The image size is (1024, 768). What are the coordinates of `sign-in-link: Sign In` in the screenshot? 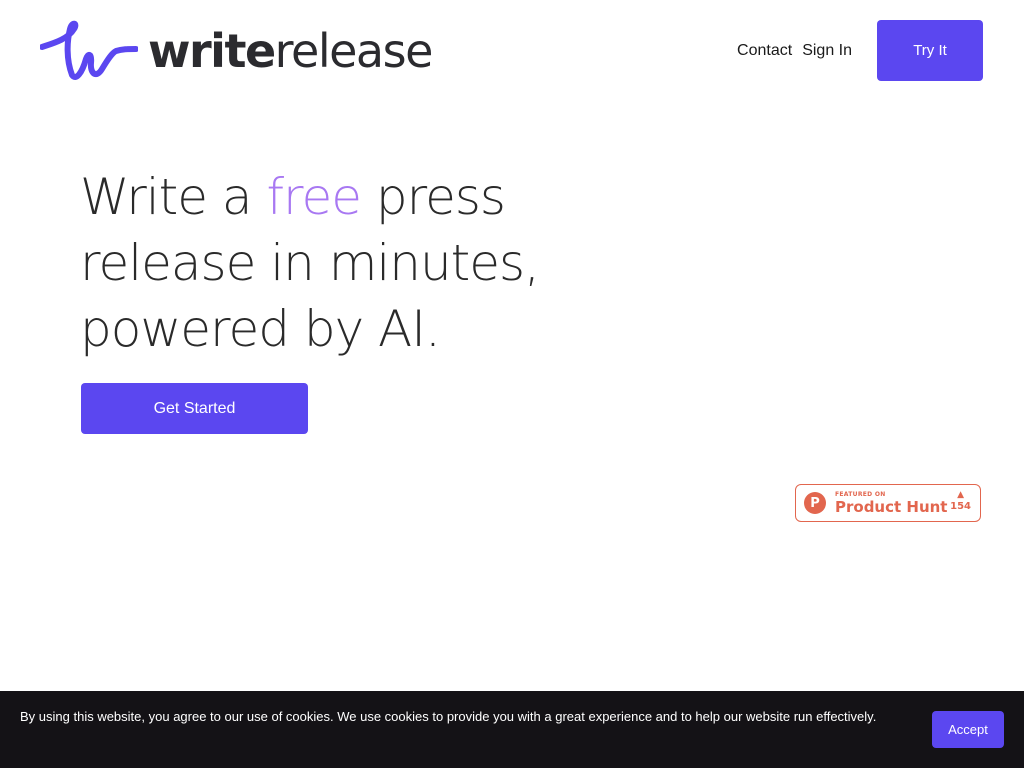 It's located at (827, 51).